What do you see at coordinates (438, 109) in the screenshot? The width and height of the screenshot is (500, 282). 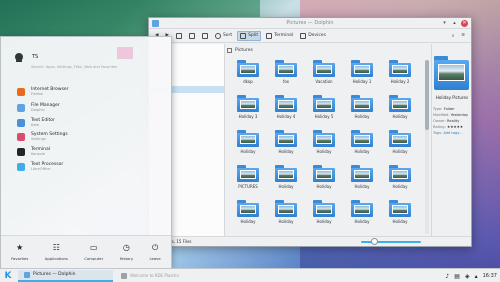 I see `metadata-key: Type:` at bounding box center [438, 109].